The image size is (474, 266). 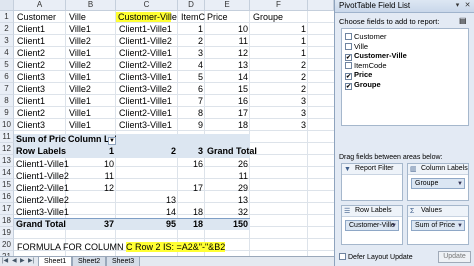 What do you see at coordinates (7, 221) in the screenshot?
I see `row-header-18: 18` at bounding box center [7, 221].